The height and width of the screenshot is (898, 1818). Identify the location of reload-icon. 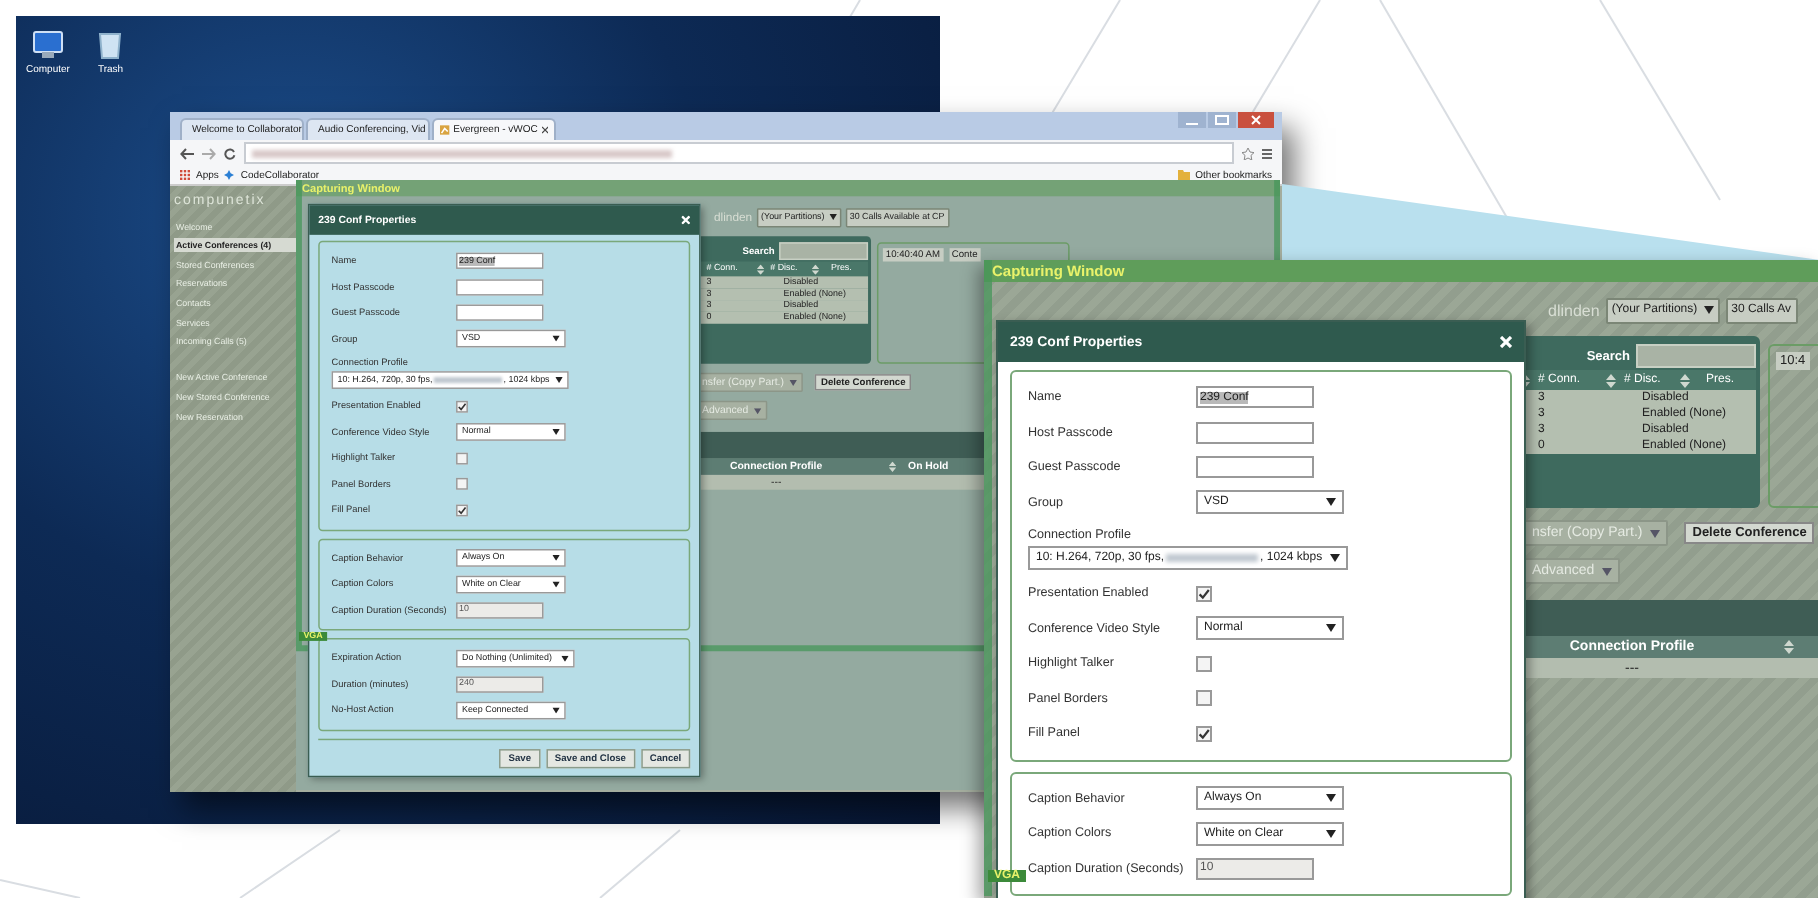
(230, 153).